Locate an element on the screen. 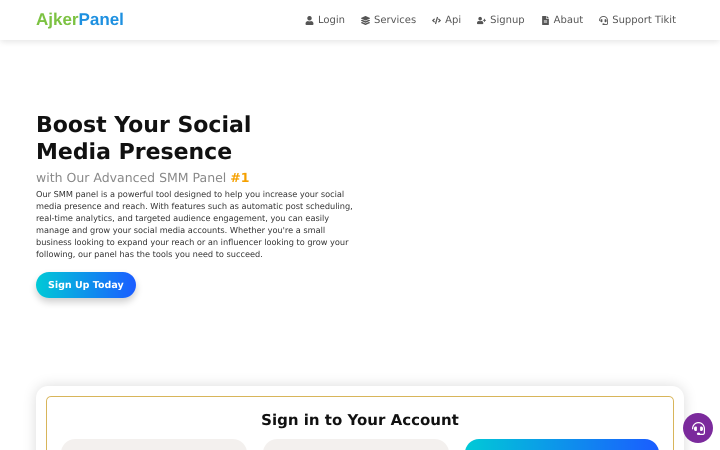 The height and width of the screenshot is (450, 720). code-icon is located at coordinates (437, 20).